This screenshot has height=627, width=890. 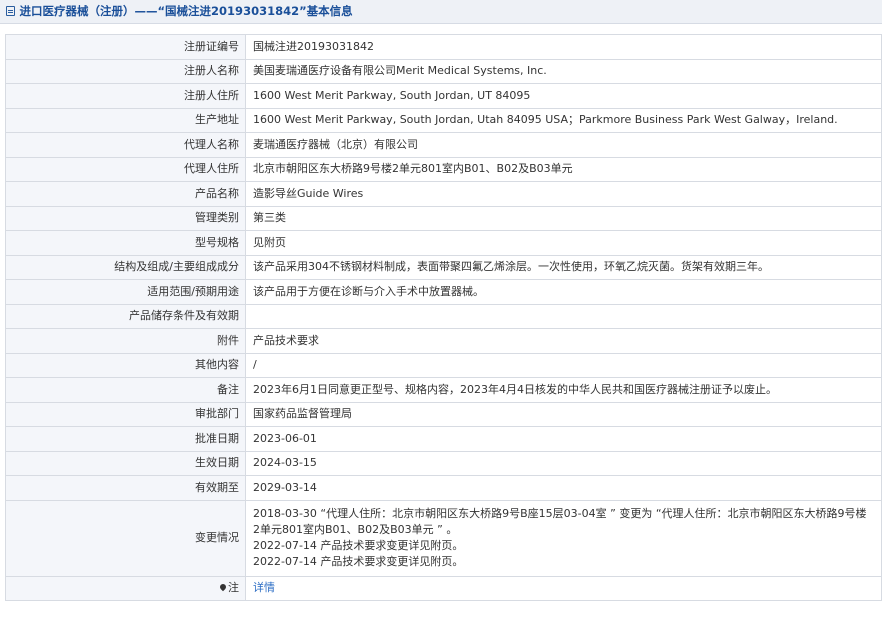 What do you see at coordinates (125, 169) in the screenshot?
I see `row-label: 代理人住所` at bounding box center [125, 169].